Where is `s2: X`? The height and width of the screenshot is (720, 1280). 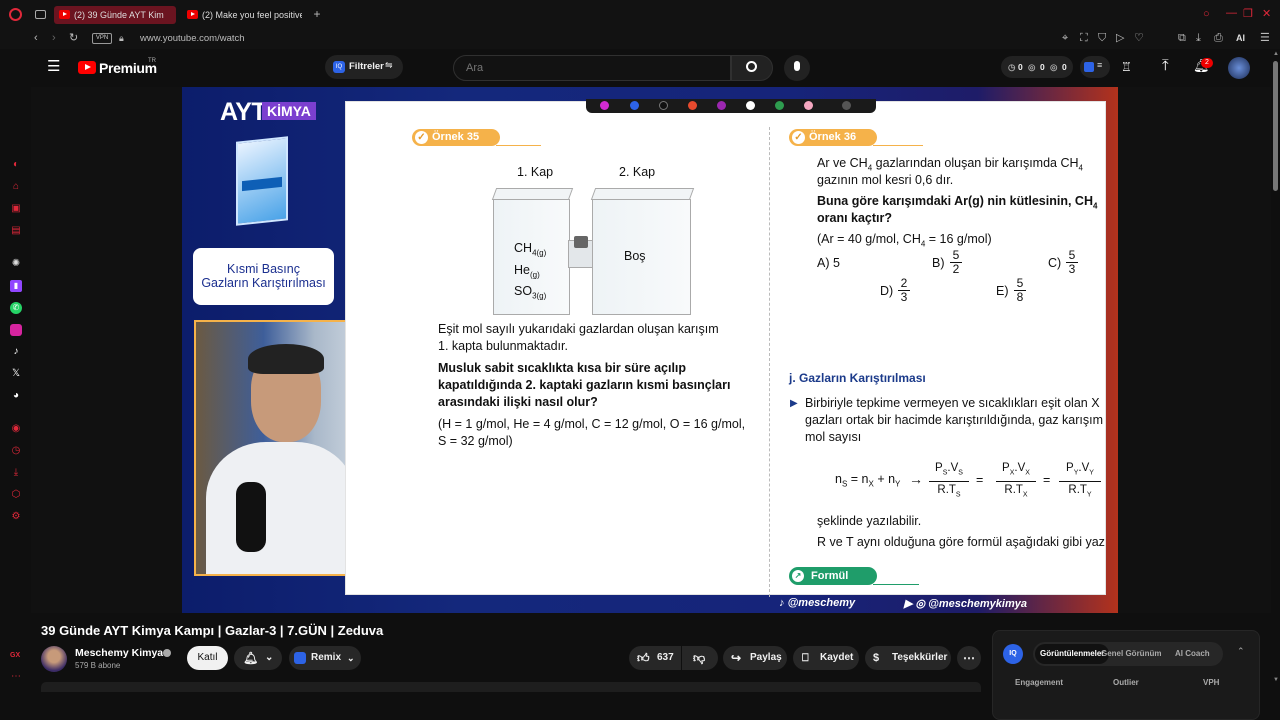
s2: X is located at coordinates (1027, 473).